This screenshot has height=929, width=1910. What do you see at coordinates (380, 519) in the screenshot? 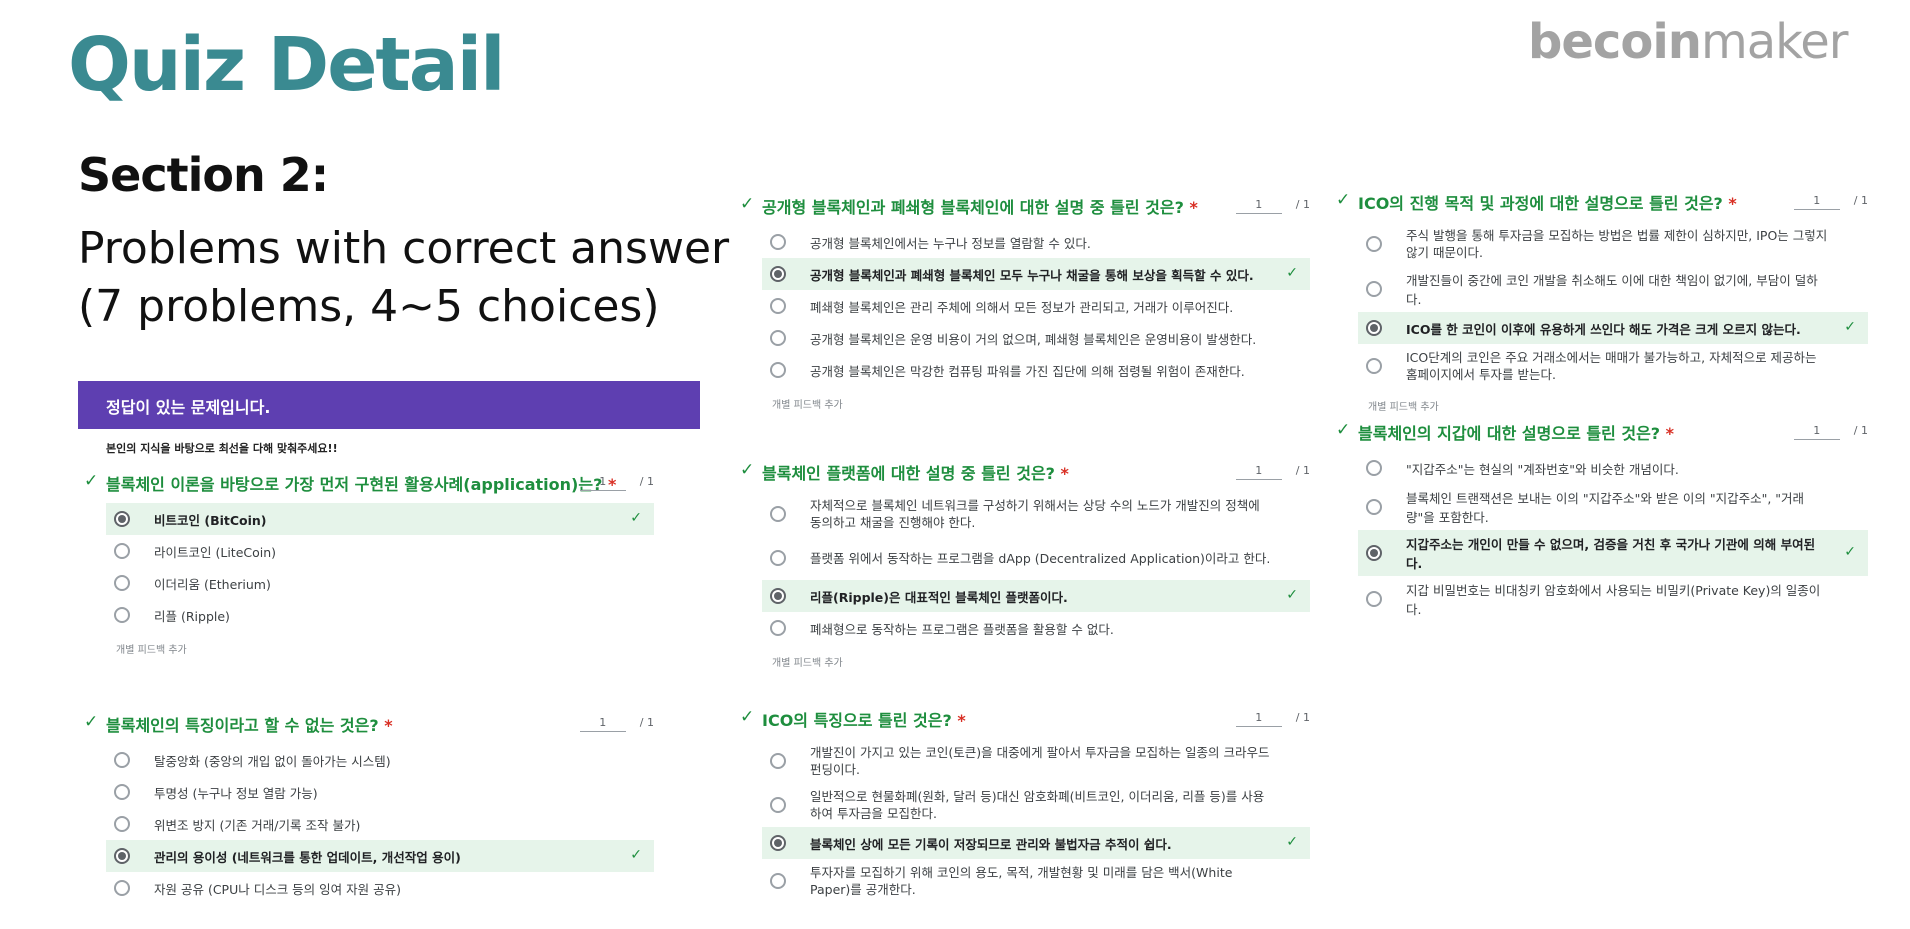
I see `answer-option: 비트코인 (BitCoin) ✓` at bounding box center [380, 519].